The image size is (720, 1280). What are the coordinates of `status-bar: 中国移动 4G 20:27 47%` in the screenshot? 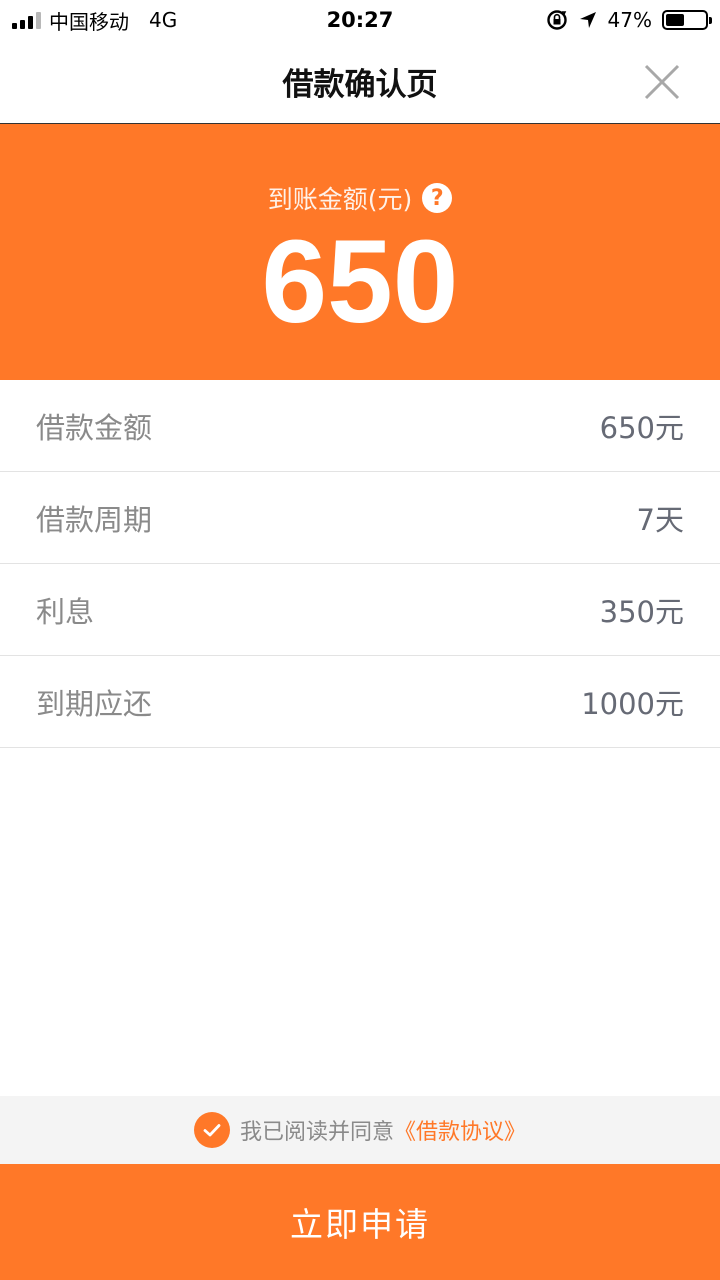 It's located at (360, 20).